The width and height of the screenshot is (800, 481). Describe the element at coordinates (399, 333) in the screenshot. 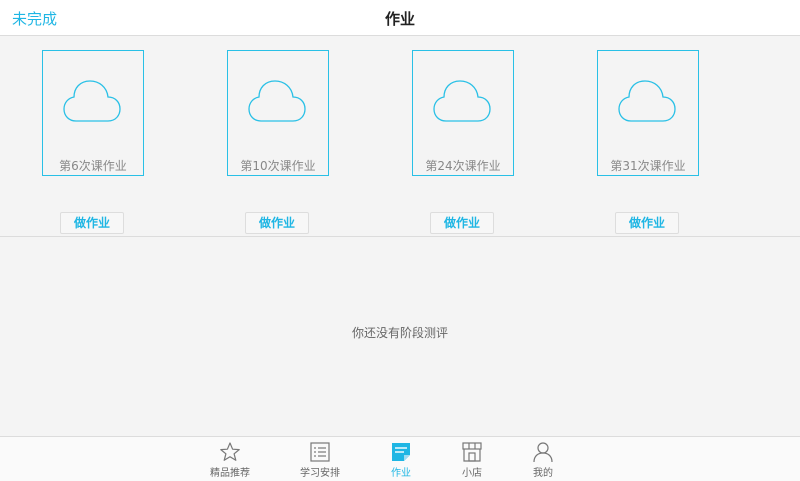

I see `empty-assessment-message: 你还没有阶段测评` at that location.